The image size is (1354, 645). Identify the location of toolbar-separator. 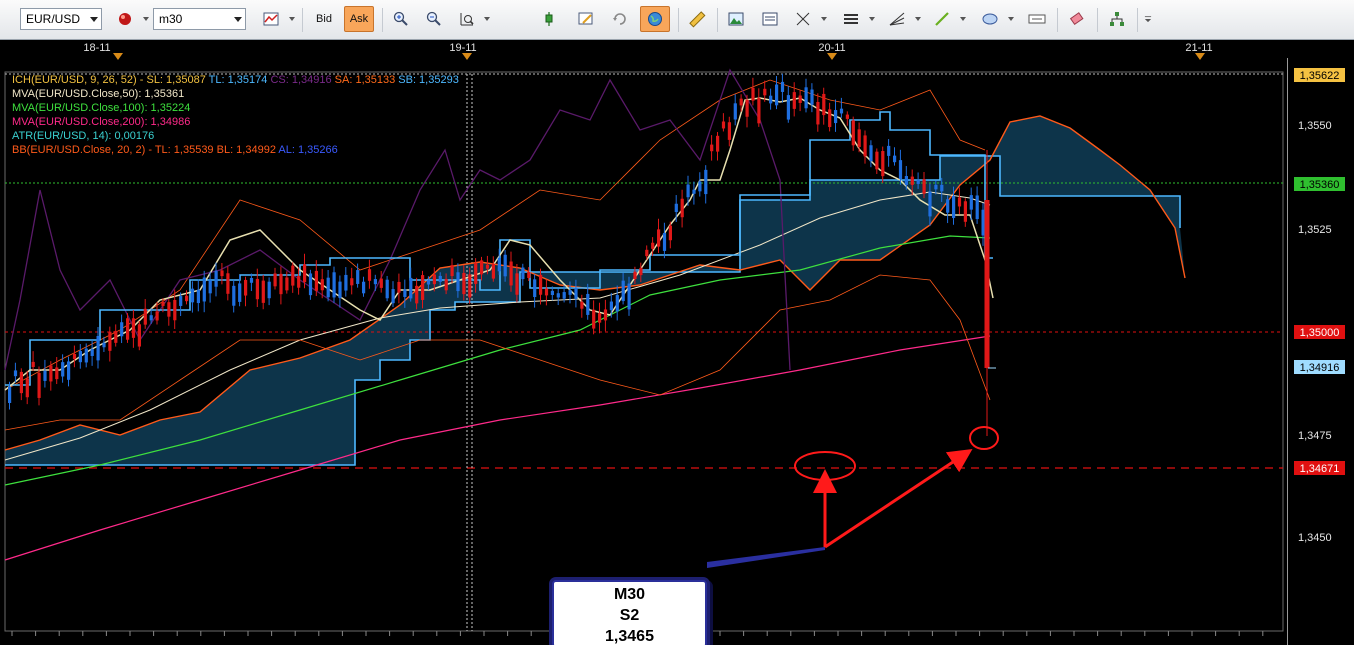
(382, 20).